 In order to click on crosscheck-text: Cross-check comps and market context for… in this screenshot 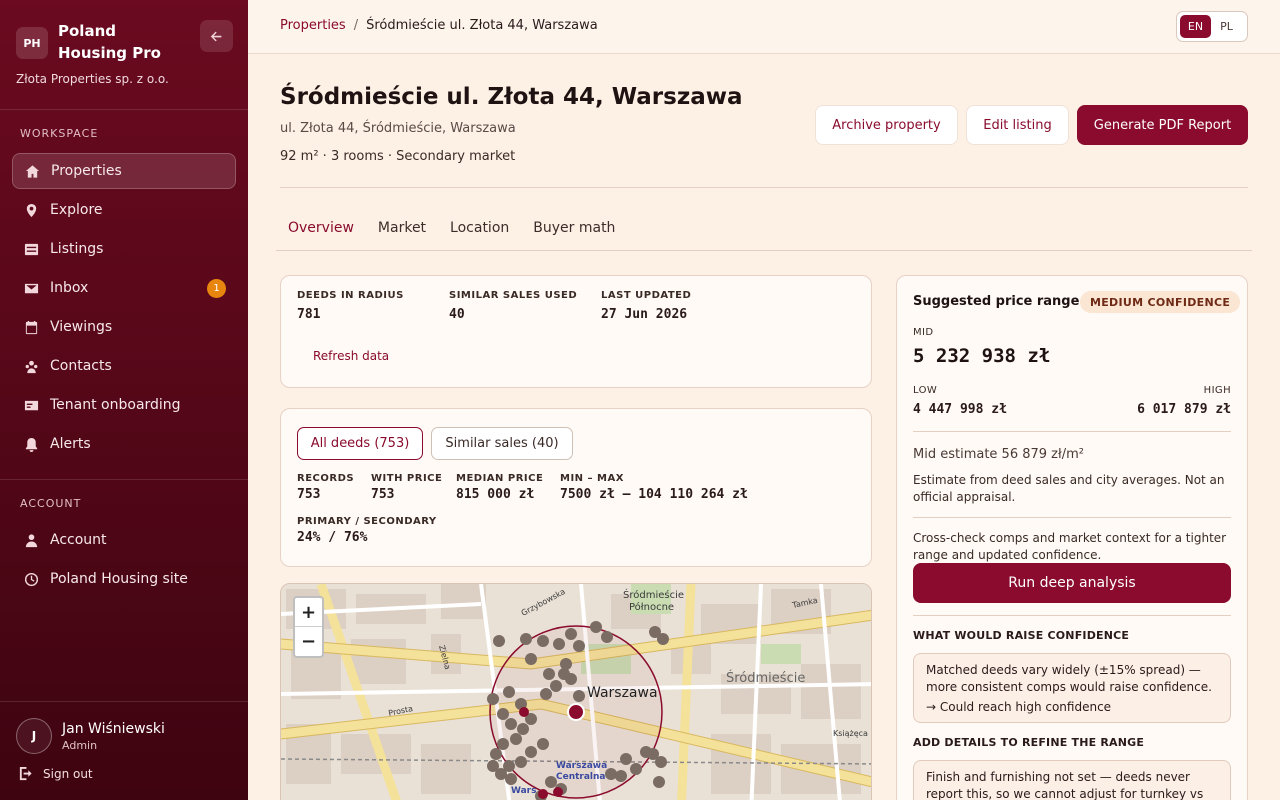, I will do `click(1070, 546)`.